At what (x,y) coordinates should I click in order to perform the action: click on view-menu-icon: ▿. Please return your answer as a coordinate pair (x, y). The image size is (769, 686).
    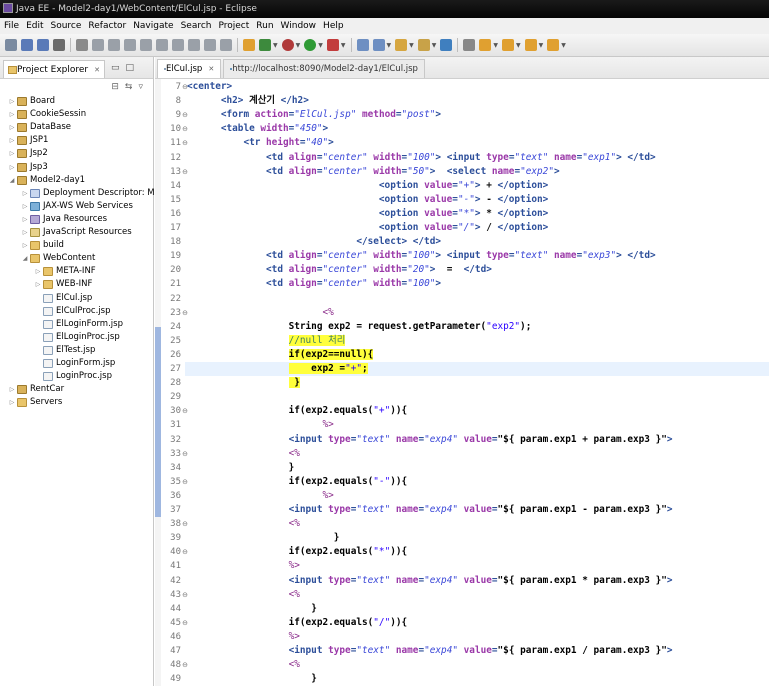
    Looking at the image, I should click on (140, 87).